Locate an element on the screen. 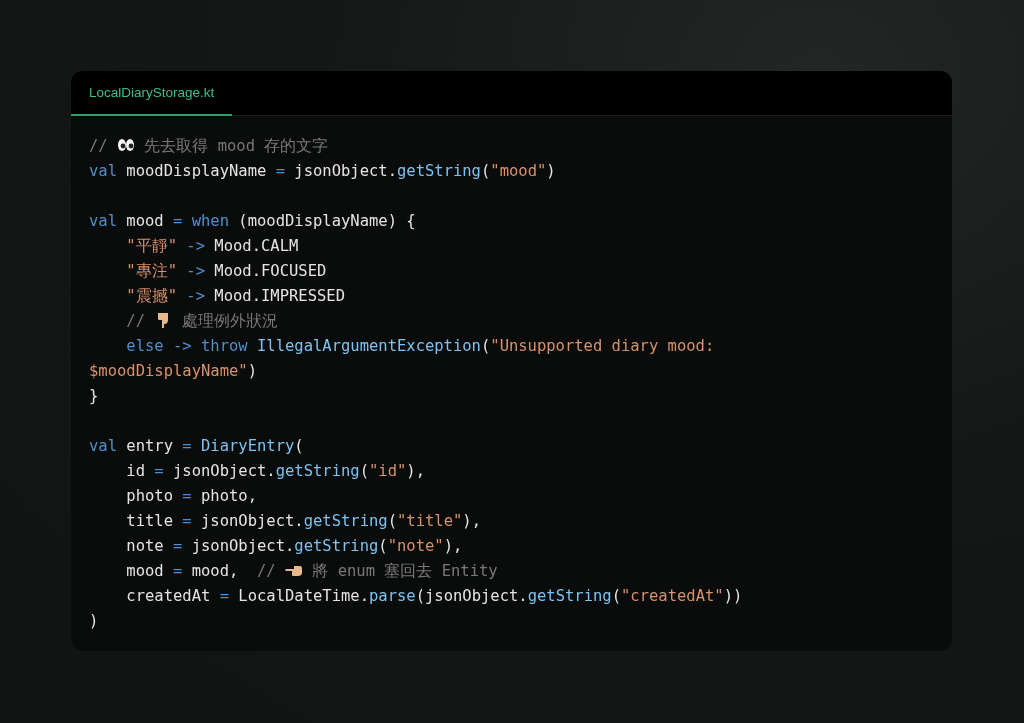  code-line: id = jsonObject.getString("id"), is located at coordinates (275, 471).